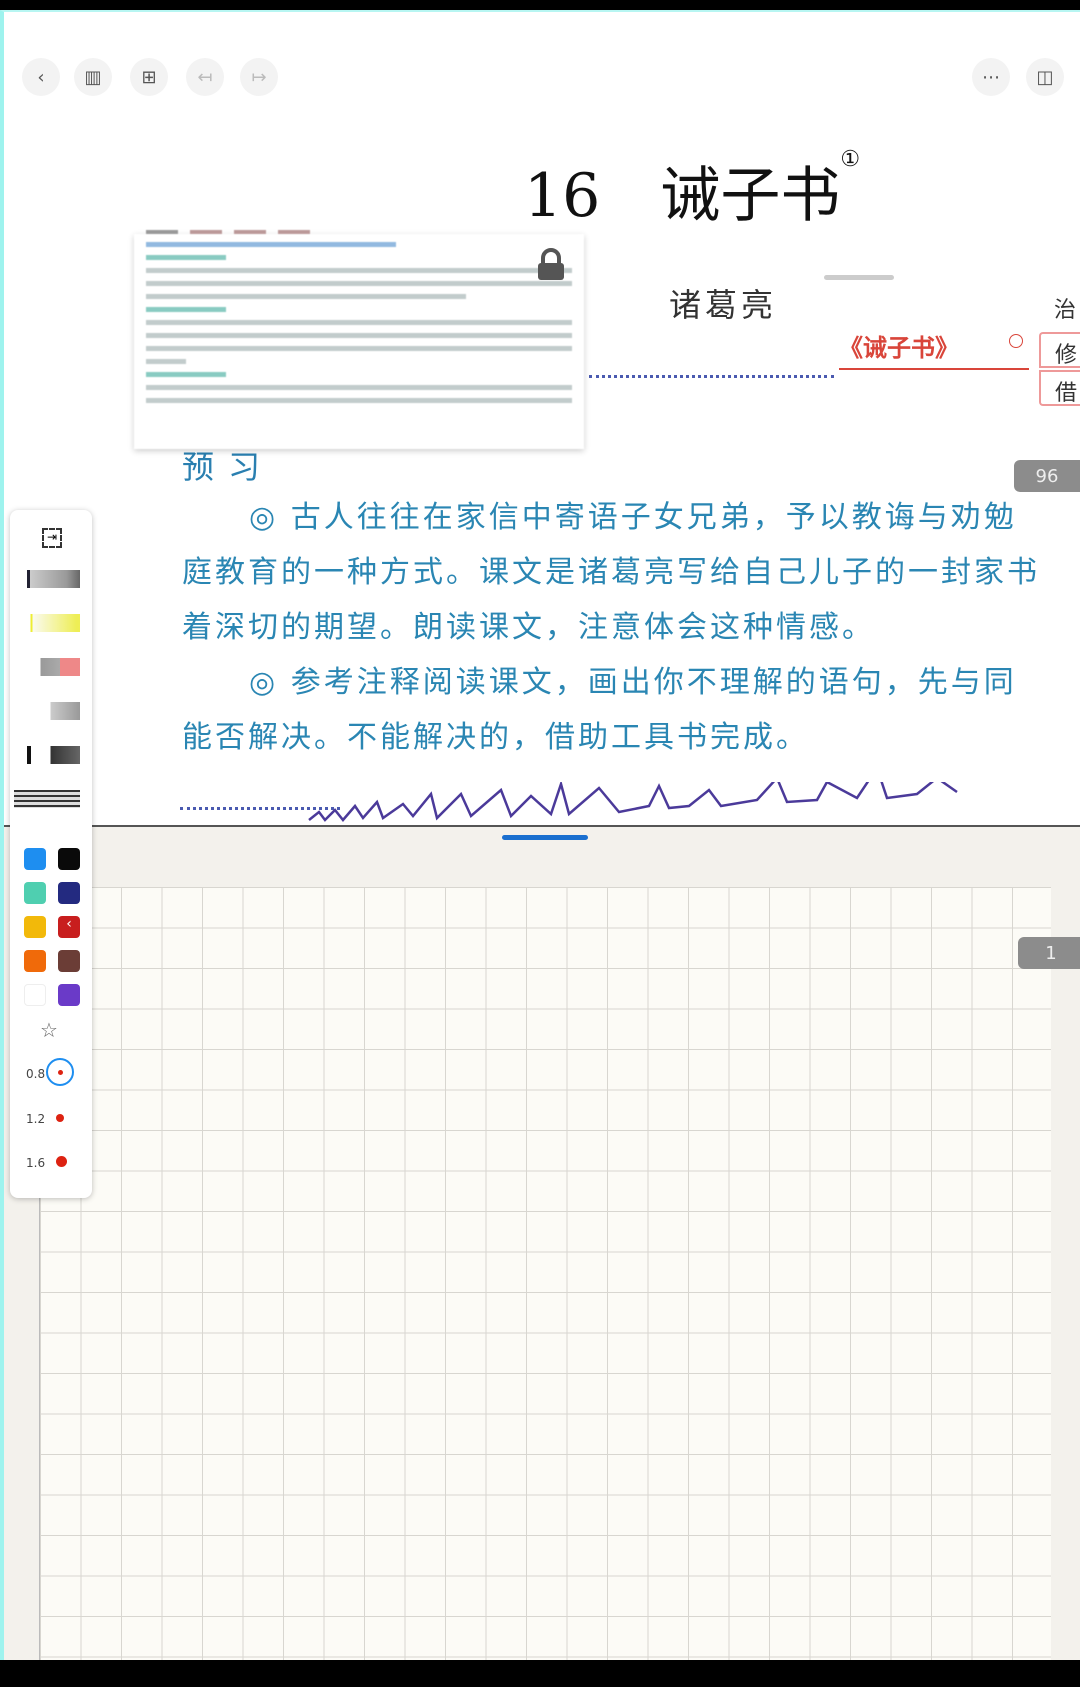 Image resolution: width=1080 pixels, height=1687 pixels. I want to click on lesson-number: 16, so click(562, 196).